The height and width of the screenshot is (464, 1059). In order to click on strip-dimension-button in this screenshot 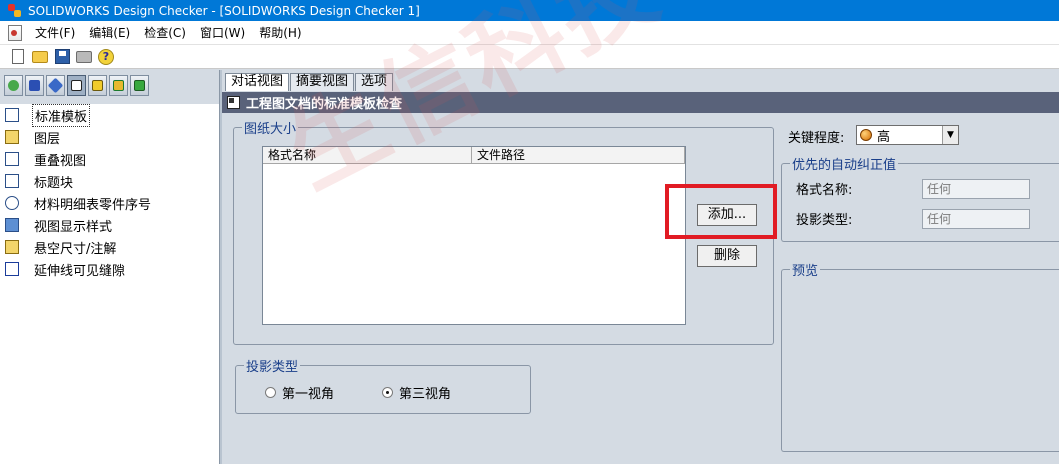, I will do `click(55, 85)`.